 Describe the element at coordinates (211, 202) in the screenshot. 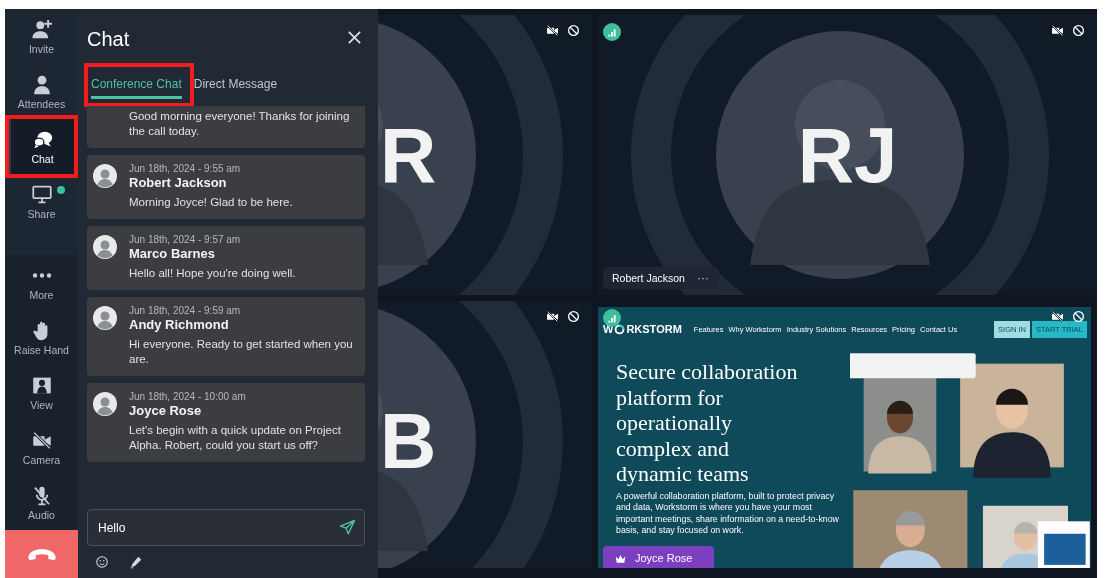

I see `message-text: Morning Joyce! Glad to be here.` at that location.